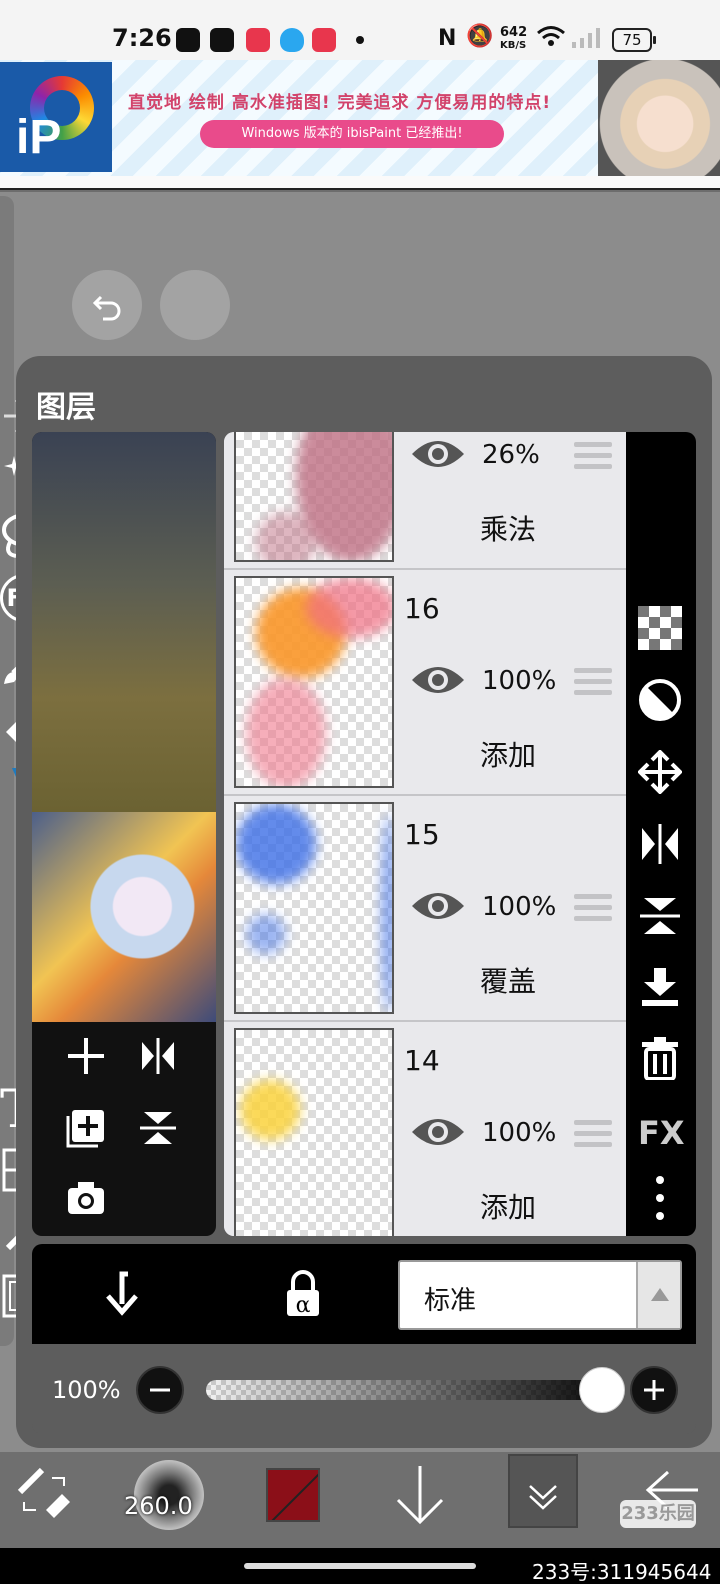  Describe the element at coordinates (303, 1305) in the screenshot. I see `svg-text: α` at that location.